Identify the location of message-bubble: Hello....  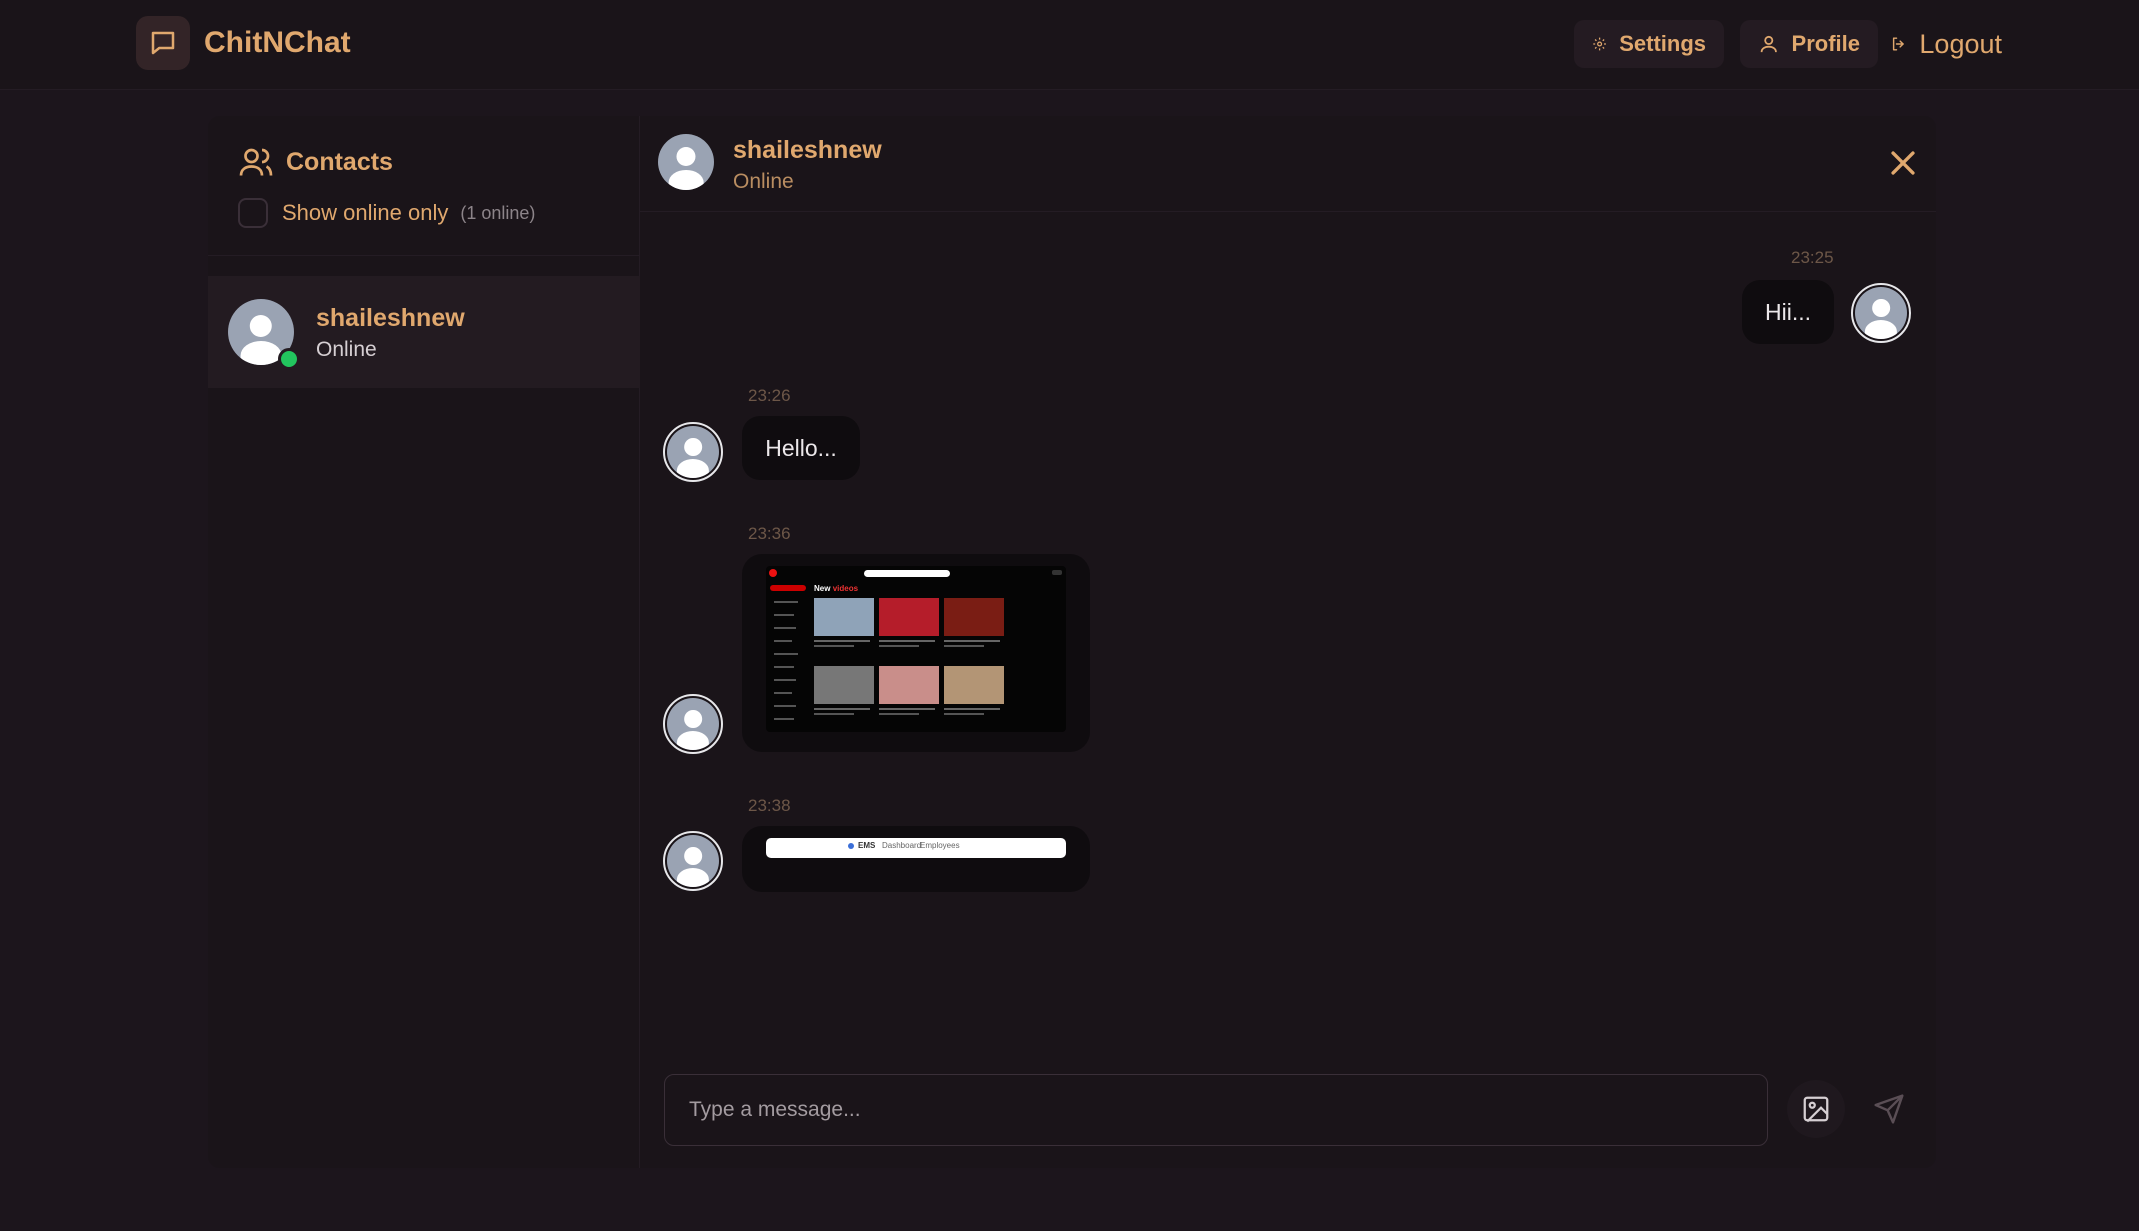
(801, 448).